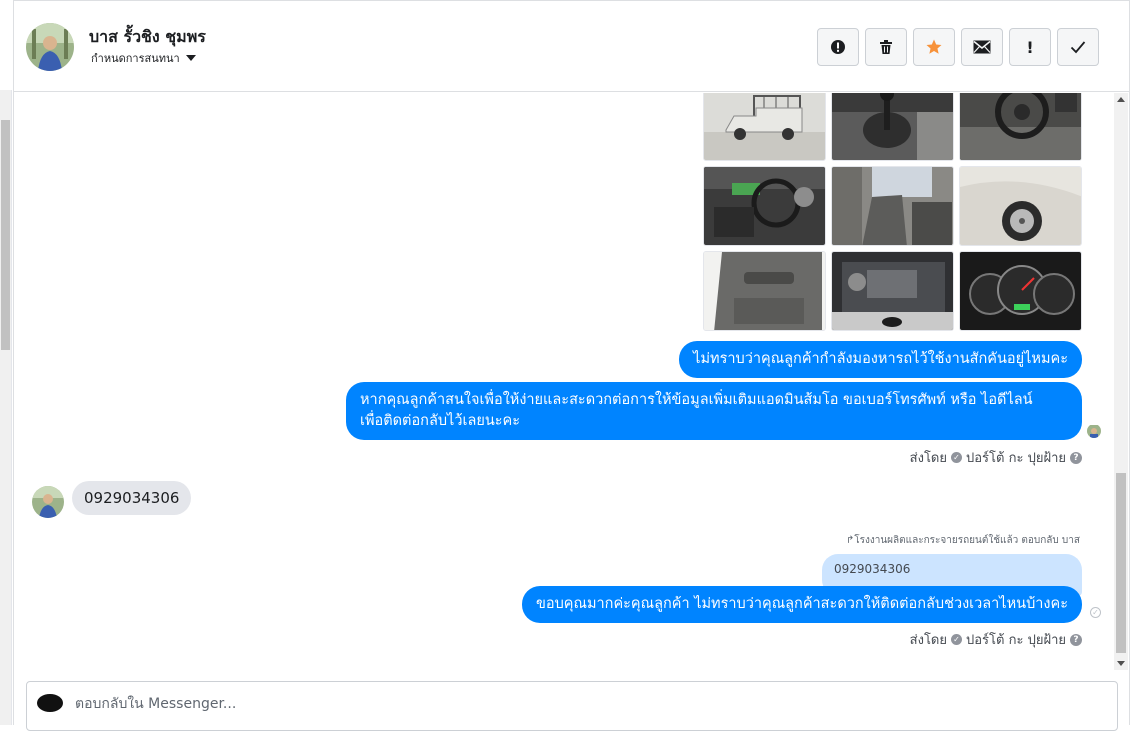 This screenshot has height=731, width=1148. What do you see at coordinates (892, 127) in the screenshot?
I see `photo-gear-shift` at bounding box center [892, 127].